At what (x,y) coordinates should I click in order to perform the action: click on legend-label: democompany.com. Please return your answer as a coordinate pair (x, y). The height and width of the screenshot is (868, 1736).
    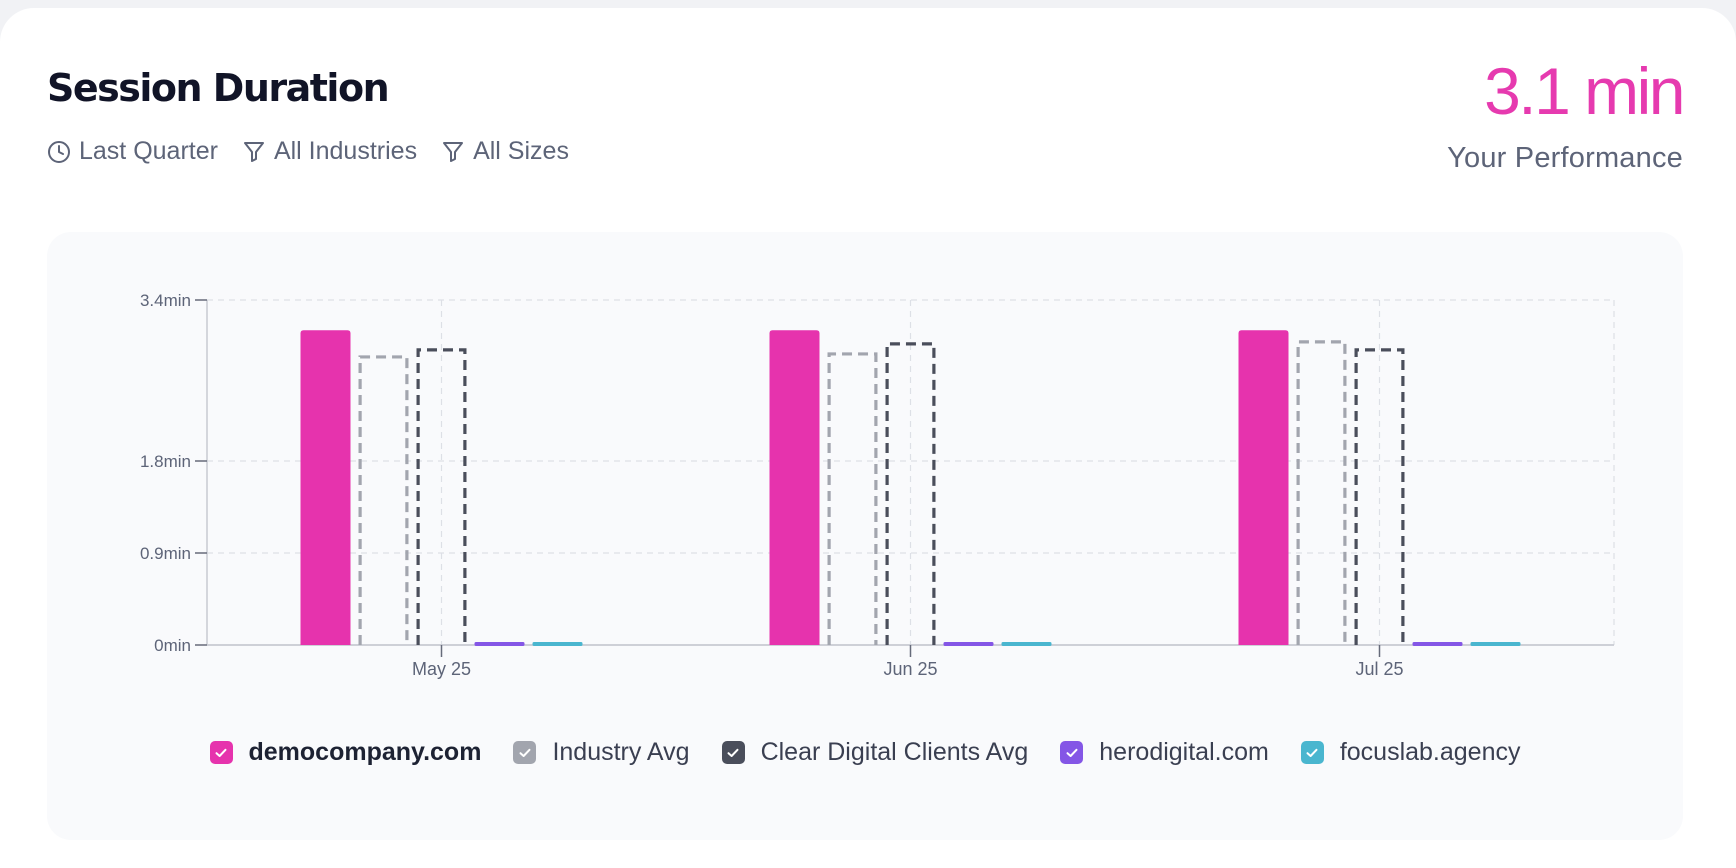
    Looking at the image, I should click on (365, 752).